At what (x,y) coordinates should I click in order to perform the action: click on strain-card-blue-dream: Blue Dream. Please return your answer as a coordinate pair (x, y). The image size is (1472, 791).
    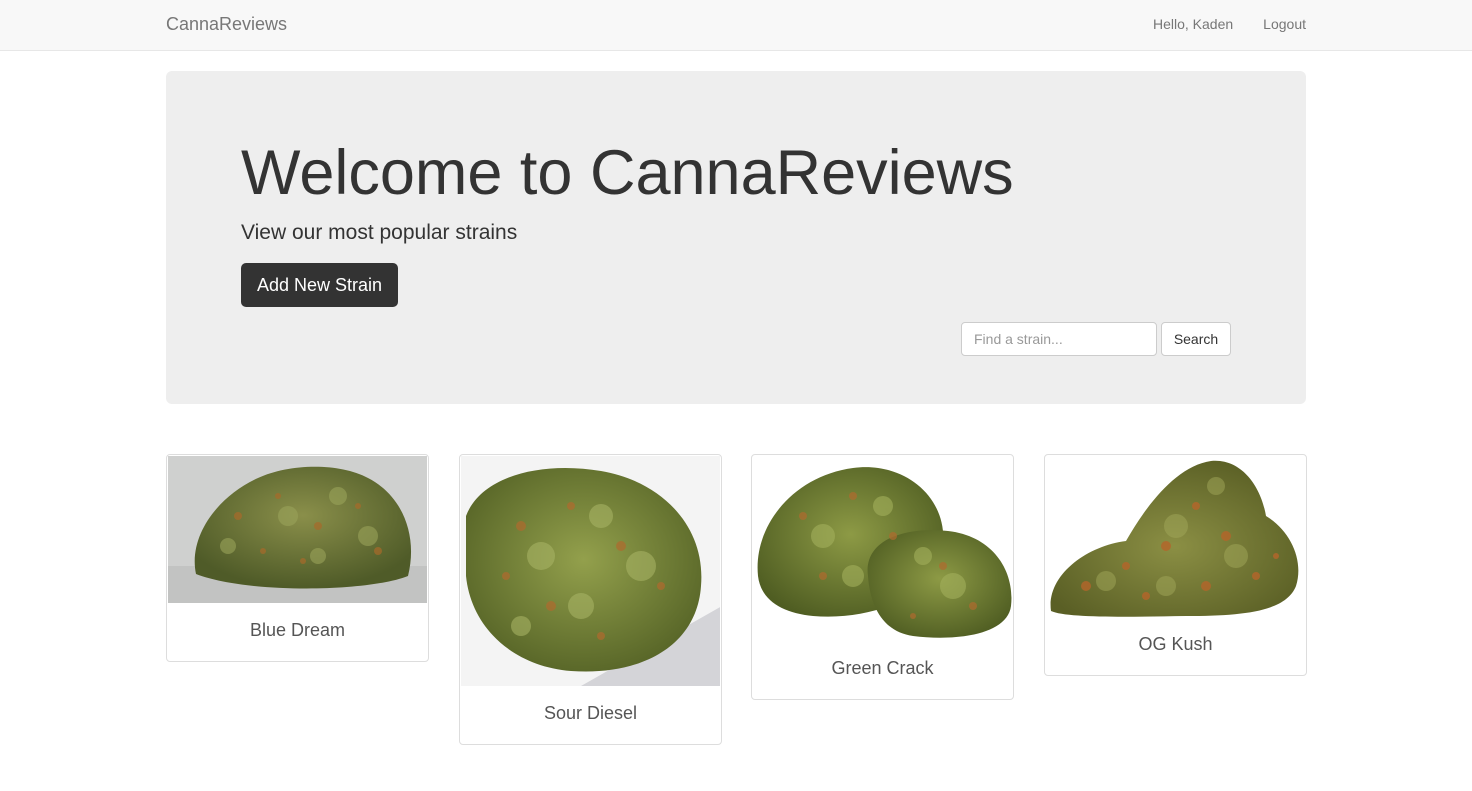
    Looking at the image, I should click on (297, 558).